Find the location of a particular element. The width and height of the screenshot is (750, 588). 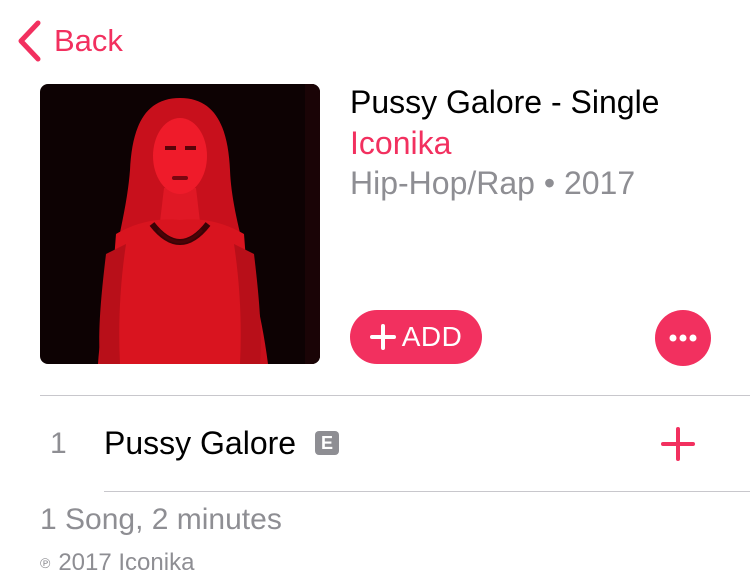

track-title: Pussy Galore is located at coordinates (200, 443).